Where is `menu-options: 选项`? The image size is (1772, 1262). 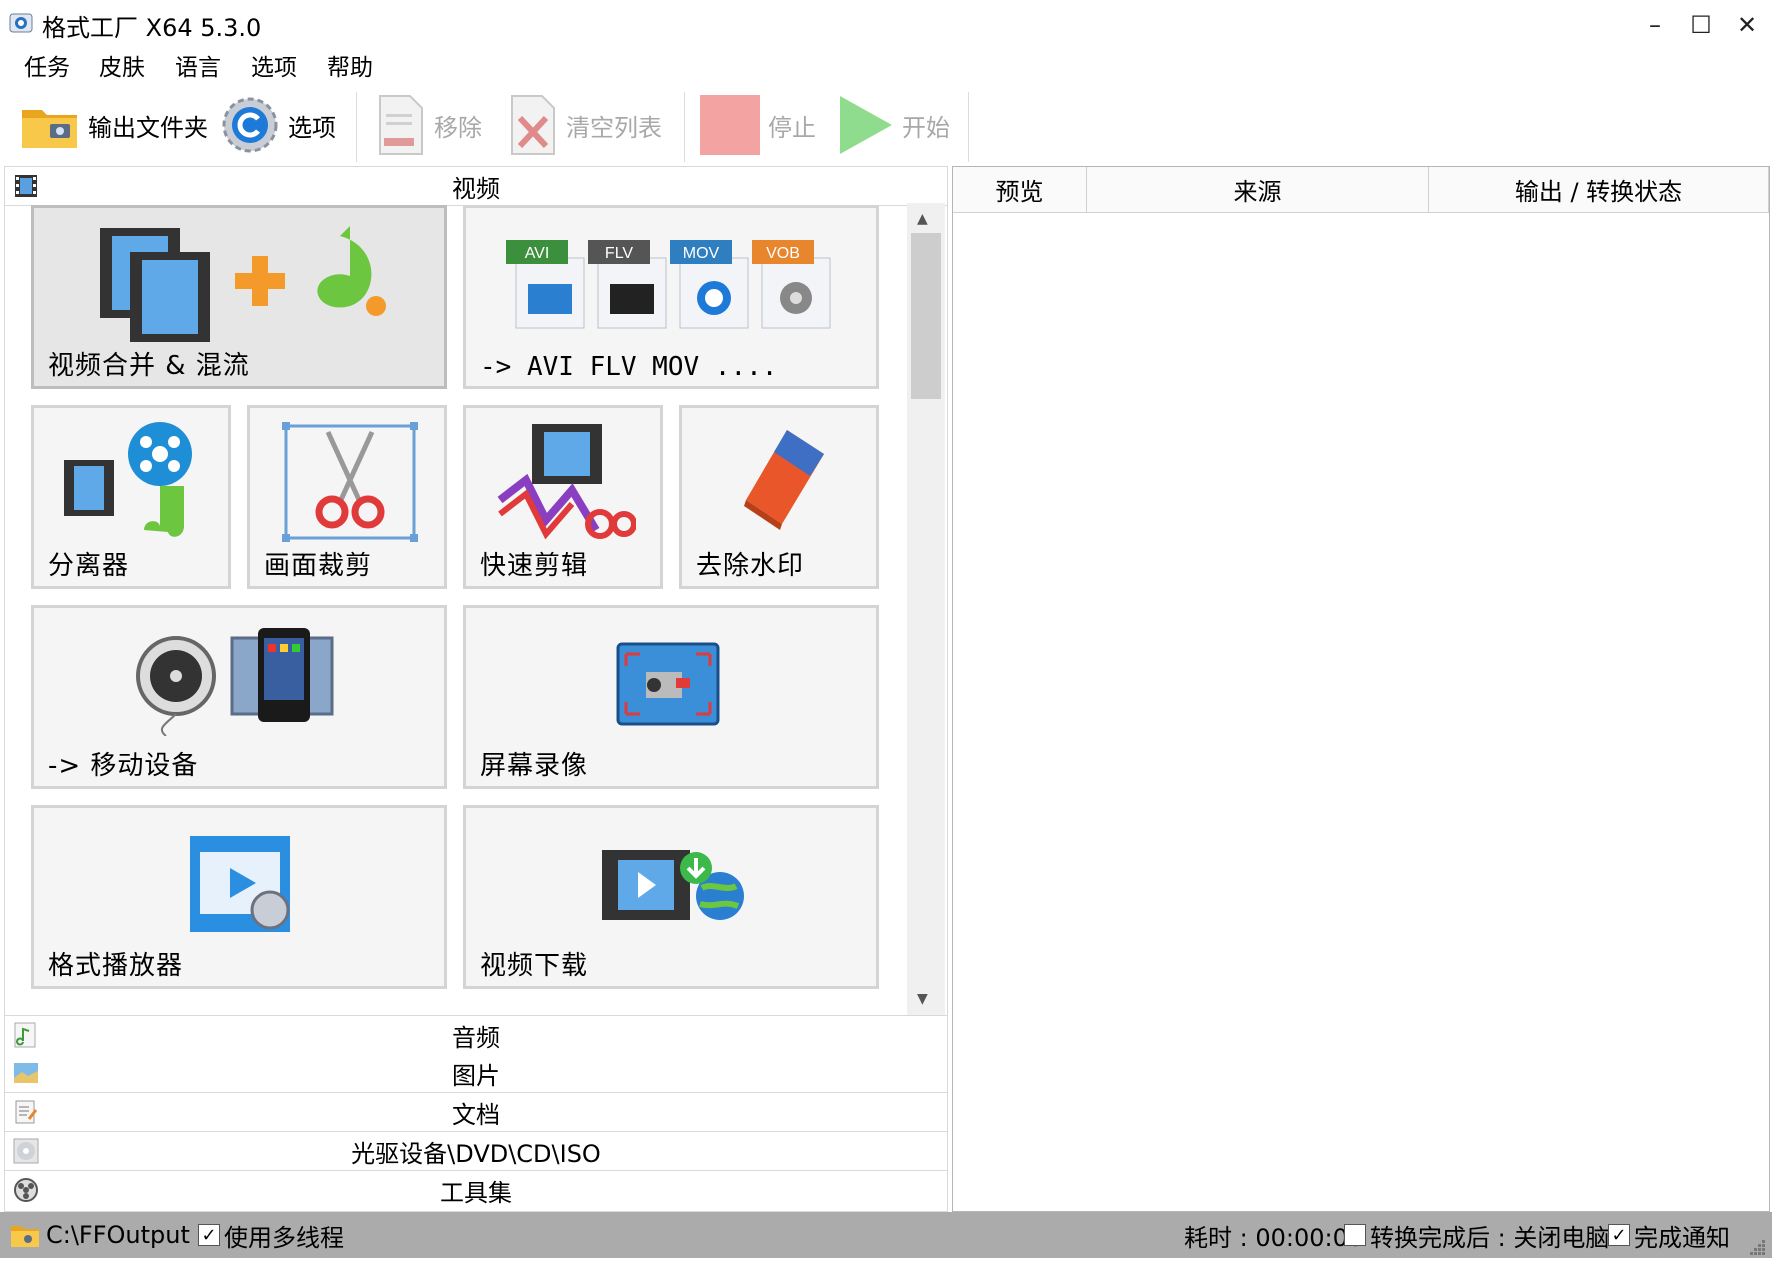 menu-options: 选项 is located at coordinates (274, 68).